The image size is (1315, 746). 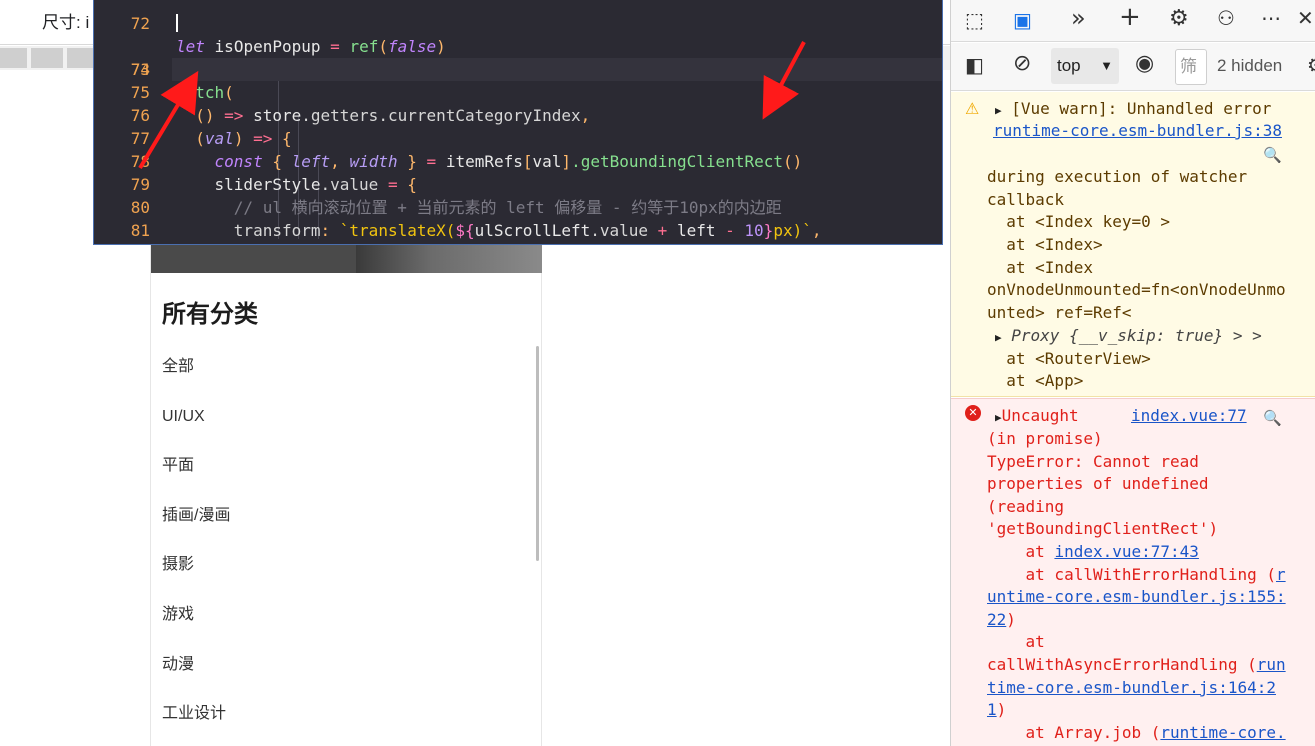 What do you see at coordinates (1106, 65) in the screenshot?
I see `chevron-down-icon: ▼` at bounding box center [1106, 65].